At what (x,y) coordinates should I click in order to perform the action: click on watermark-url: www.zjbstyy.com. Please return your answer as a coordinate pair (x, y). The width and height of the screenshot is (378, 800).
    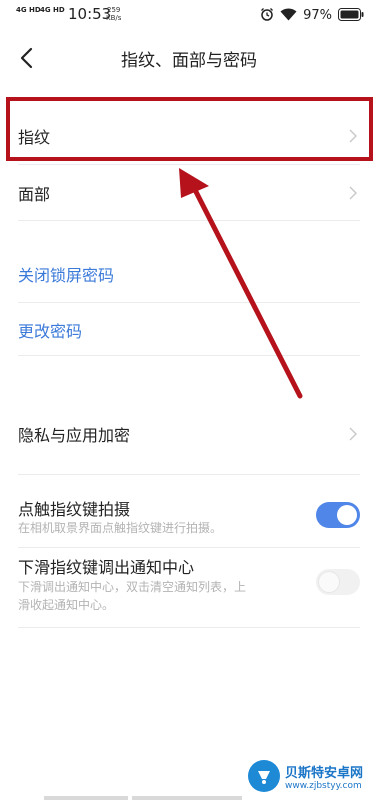
    Looking at the image, I should click on (323, 785).